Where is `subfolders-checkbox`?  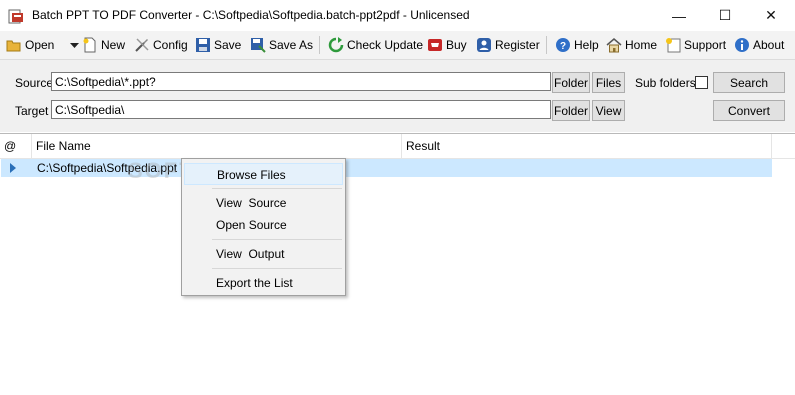 subfolders-checkbox is located at coordinates (701, 82).